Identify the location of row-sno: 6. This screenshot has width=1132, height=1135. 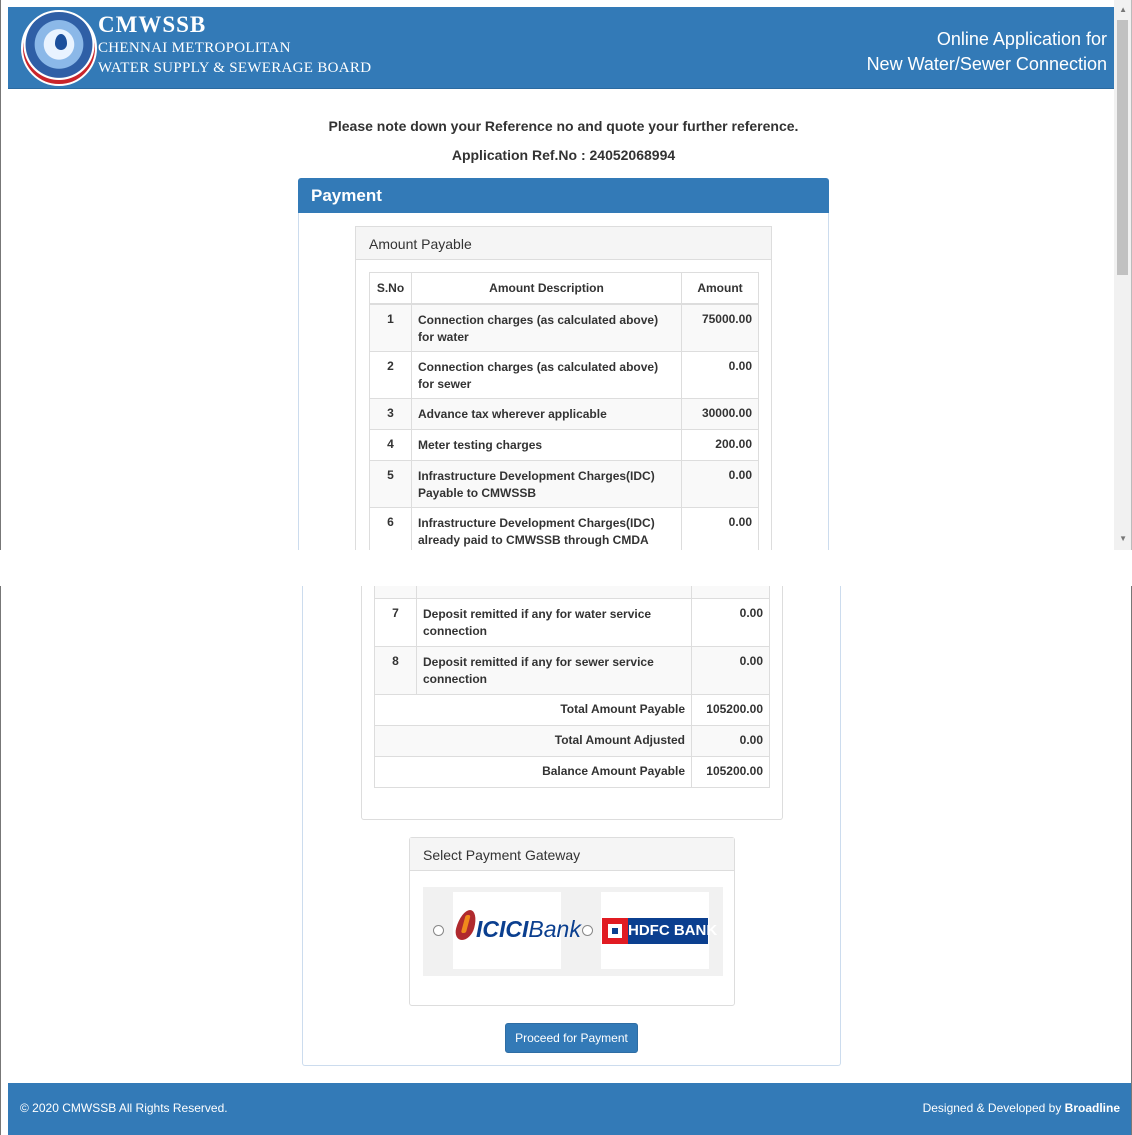
(390, 528).